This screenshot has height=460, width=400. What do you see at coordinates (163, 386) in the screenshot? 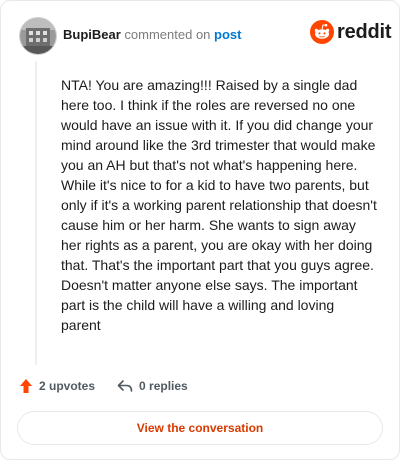
I see `reply-count: 0 replies` at bounding box center [163, 386].